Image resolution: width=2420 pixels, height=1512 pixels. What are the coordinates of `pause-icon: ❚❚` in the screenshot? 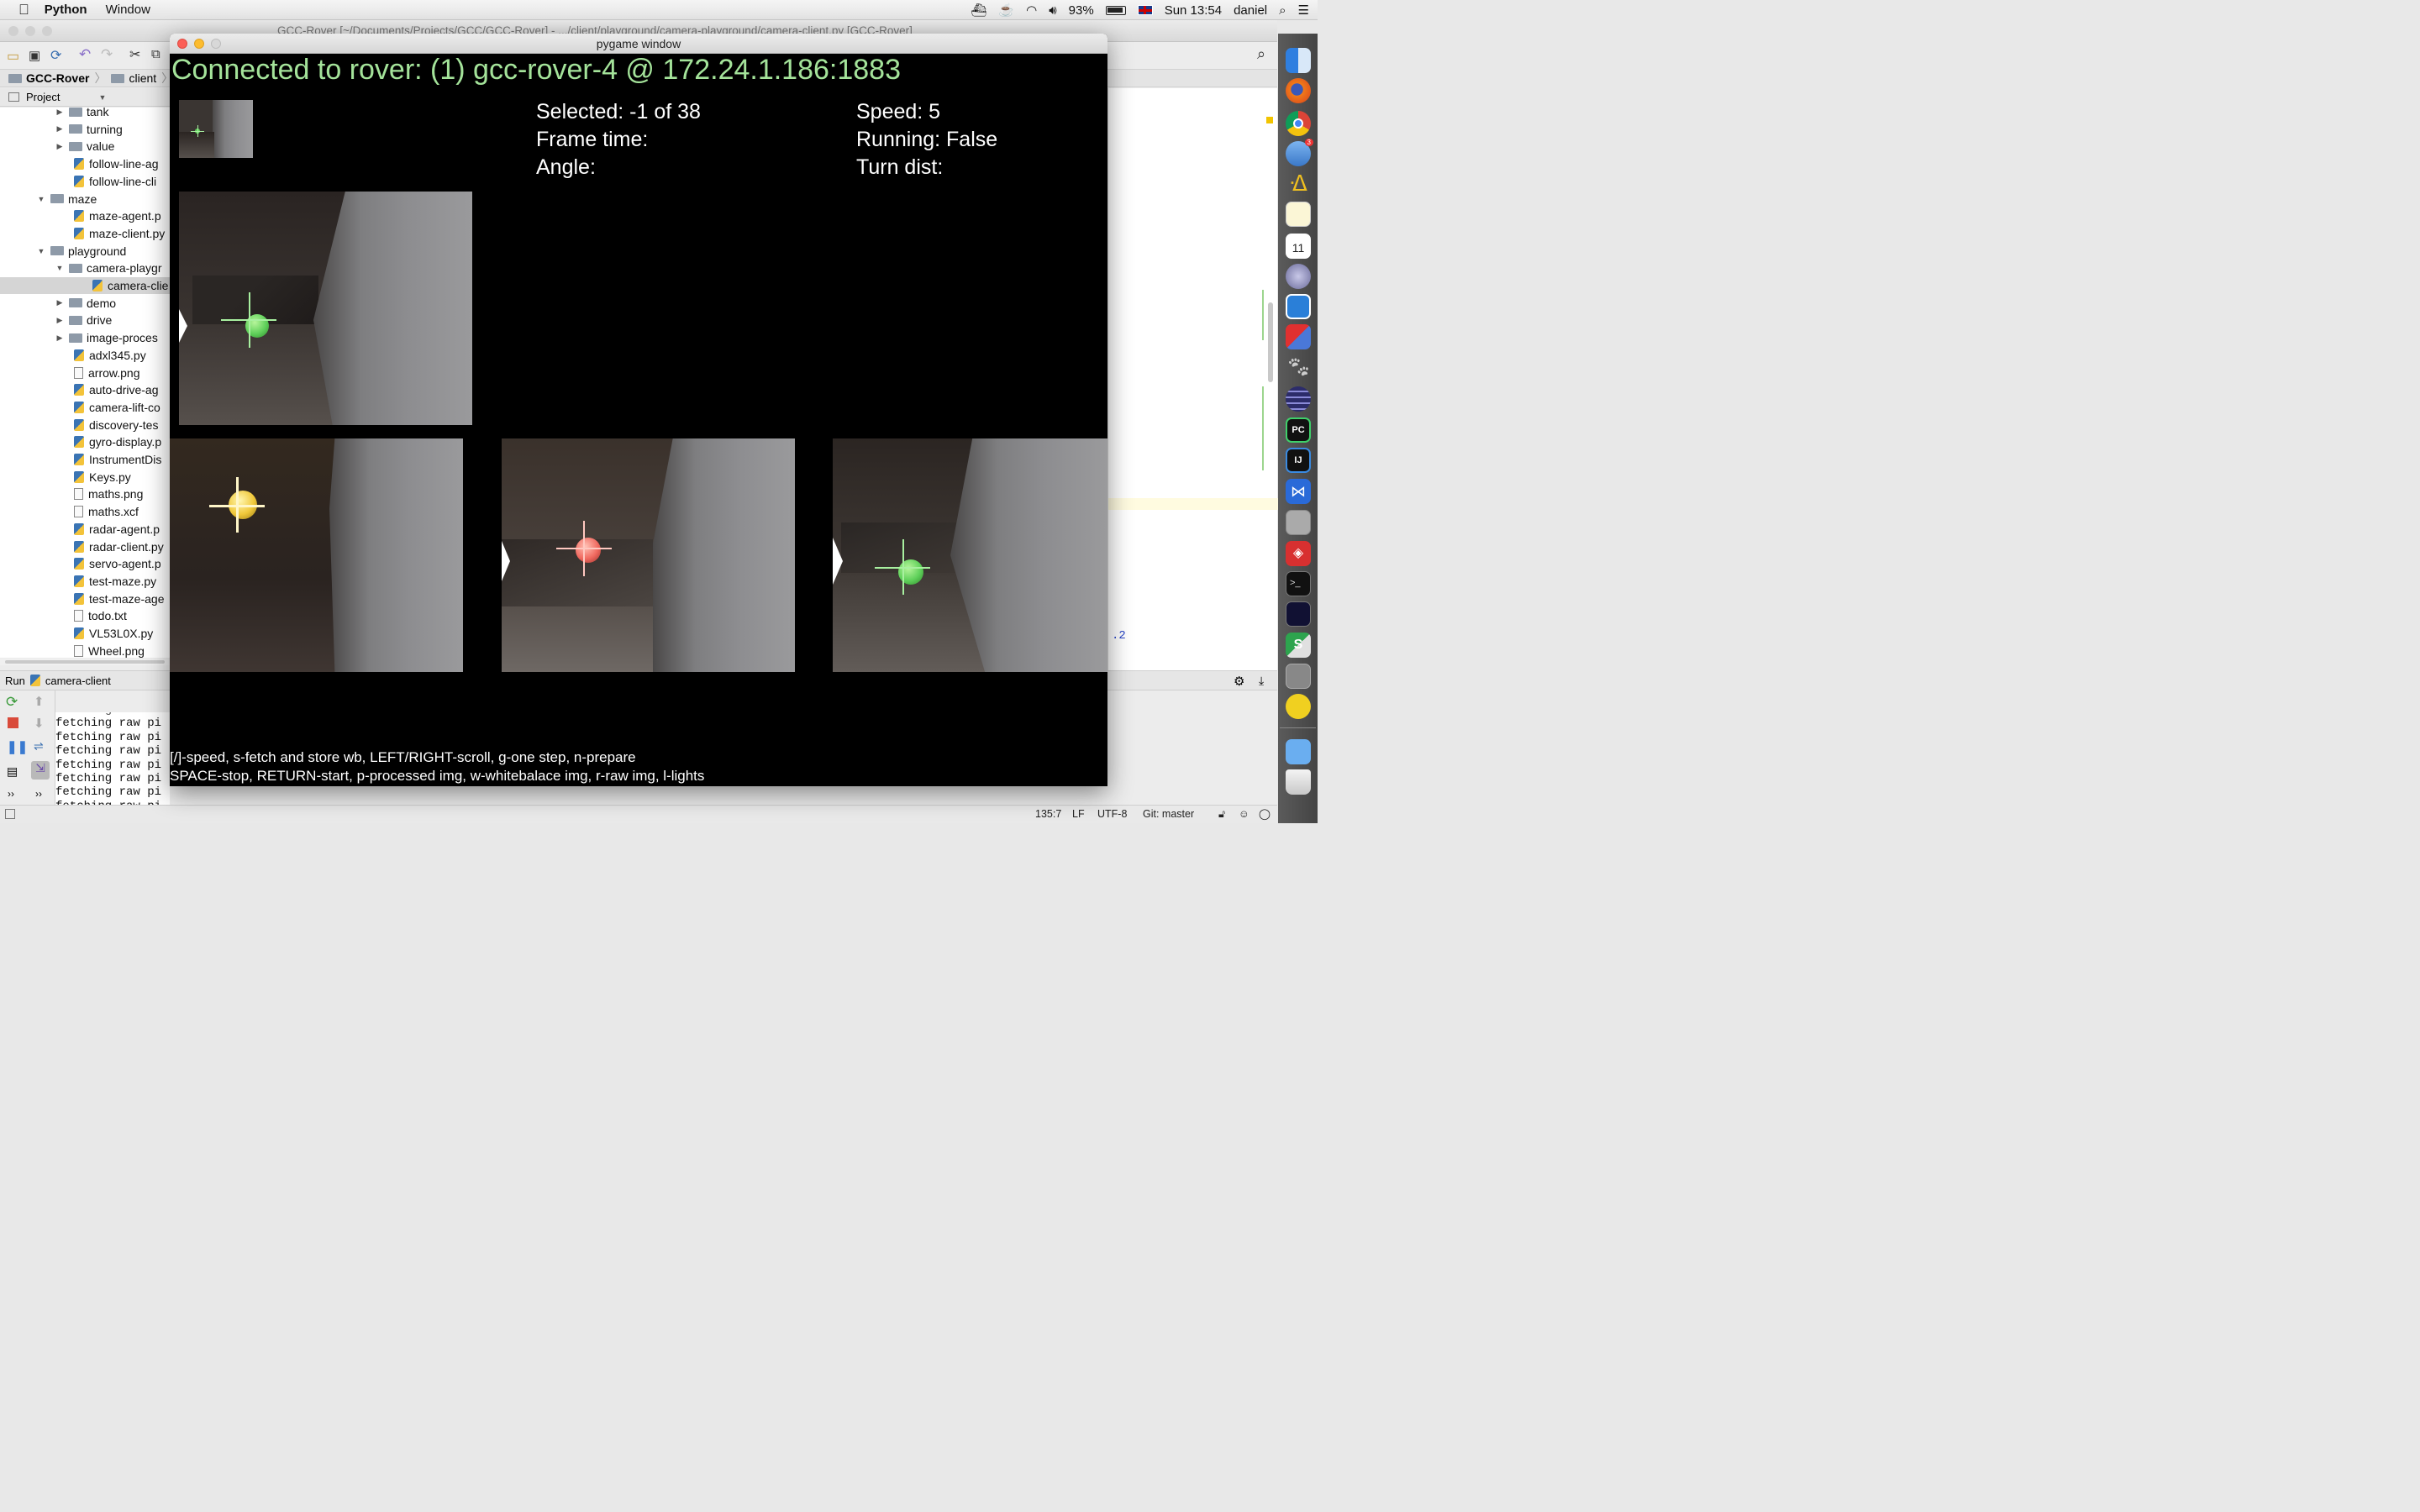 It's located at (17, 746).